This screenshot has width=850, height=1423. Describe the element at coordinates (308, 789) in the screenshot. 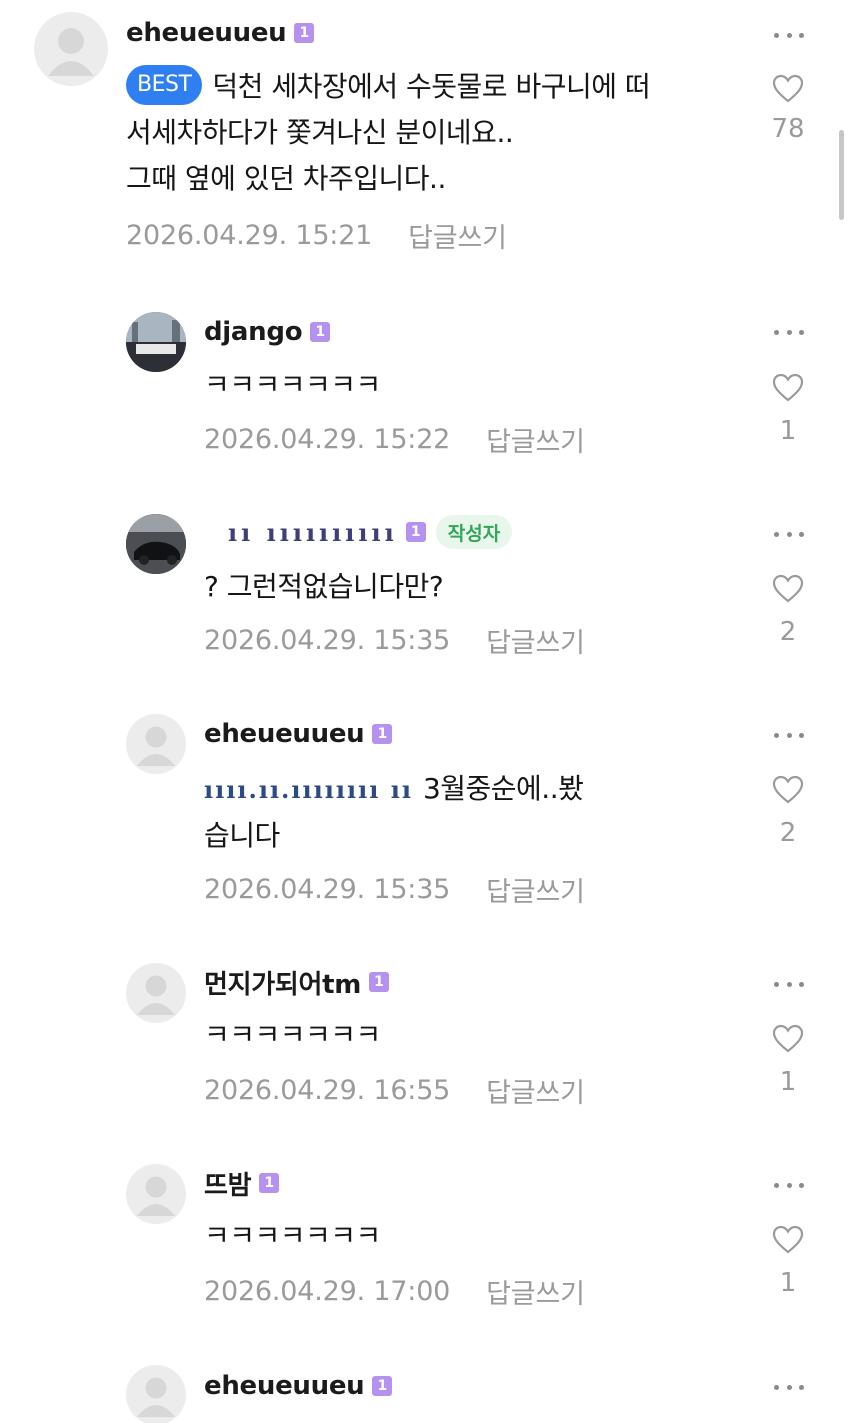

I see `masked-text: ıııı.ıı.ıııııııı ıı` at that location.